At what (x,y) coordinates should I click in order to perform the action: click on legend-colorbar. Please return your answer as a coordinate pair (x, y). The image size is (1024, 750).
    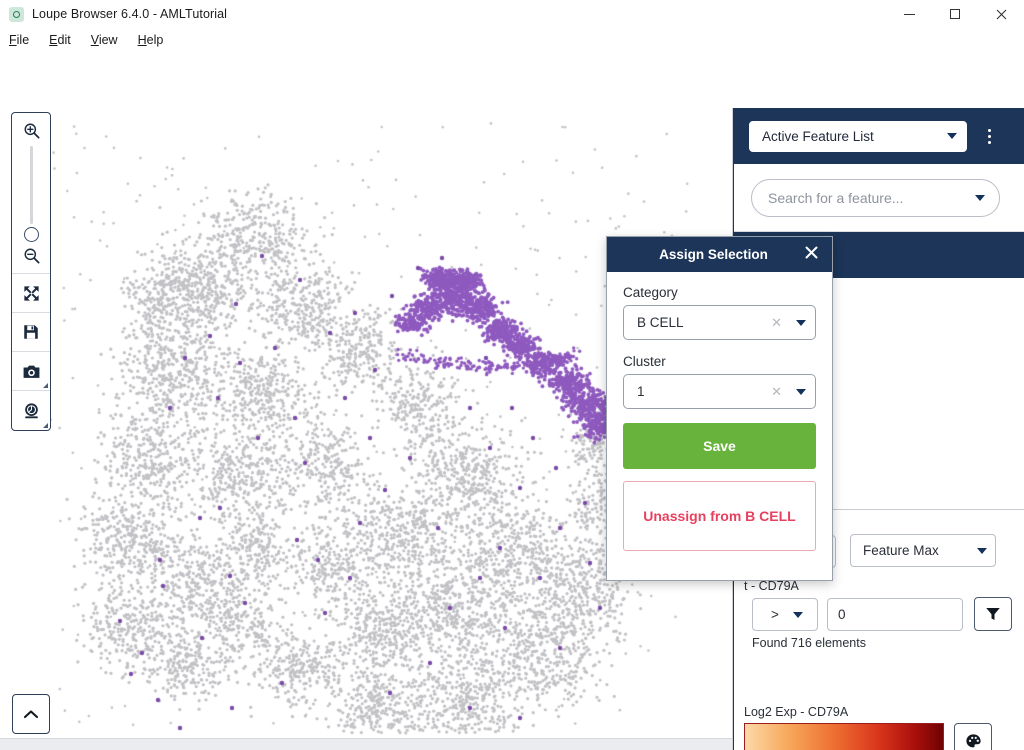
    Looking at the image, I should click on (844, 736).